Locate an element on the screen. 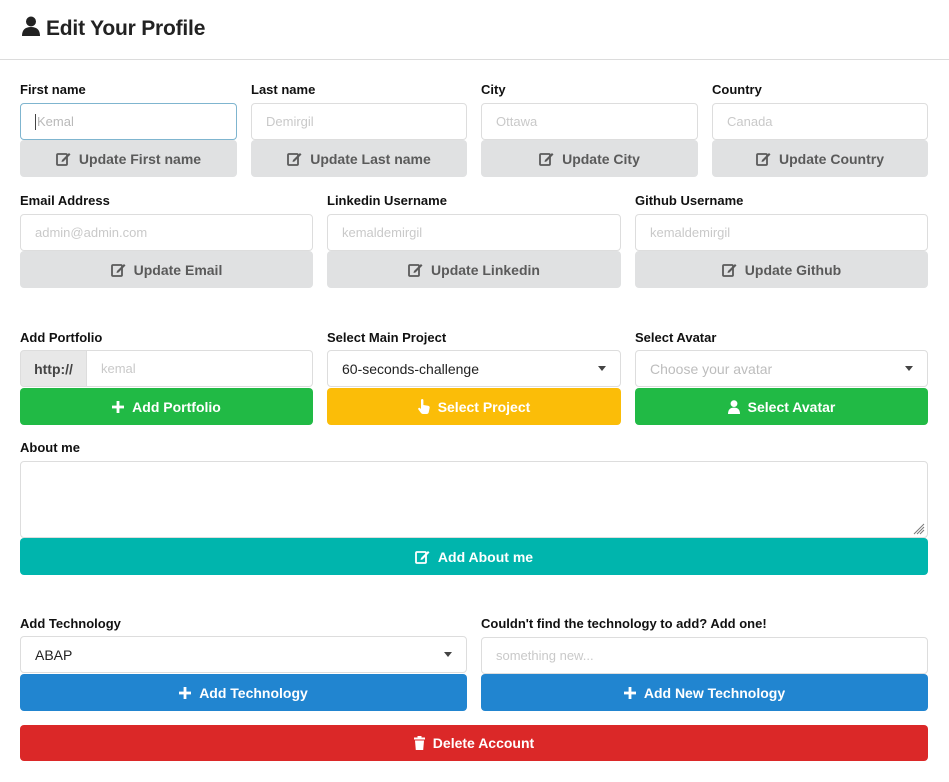  about-me-label: About me is located at coordinates (50, 447).